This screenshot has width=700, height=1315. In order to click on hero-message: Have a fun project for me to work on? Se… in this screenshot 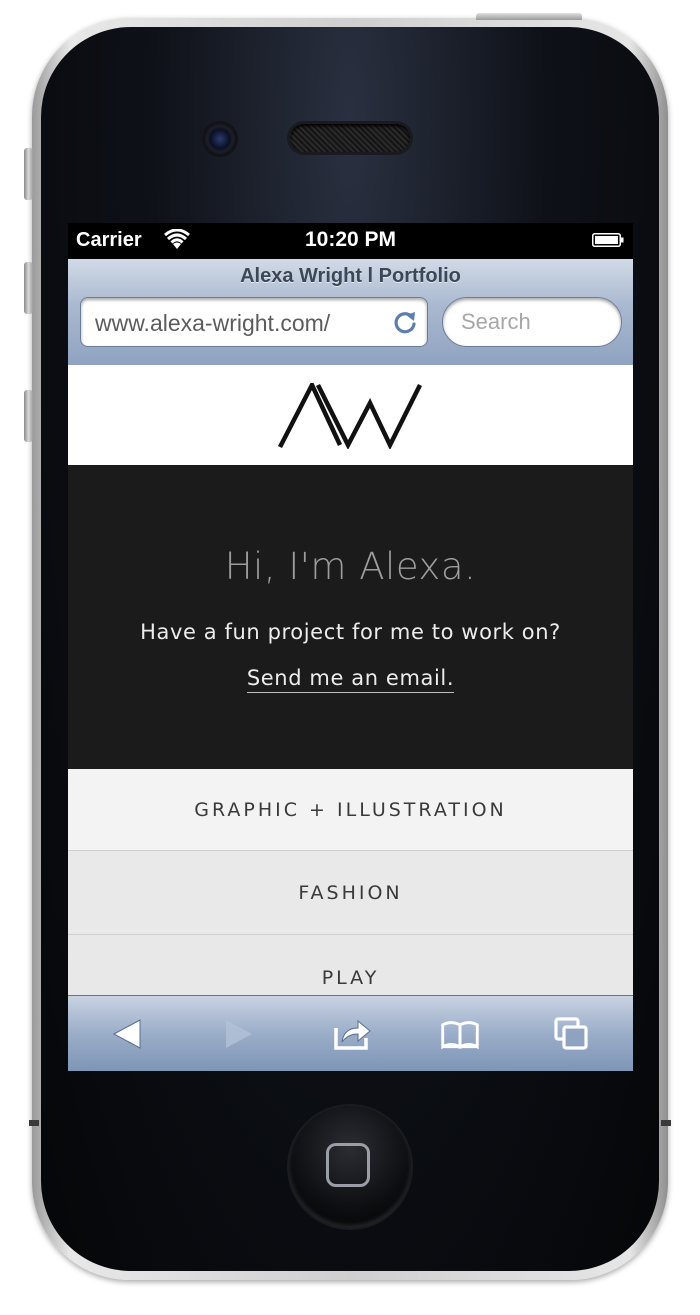, I will do `click(350, 655)`.